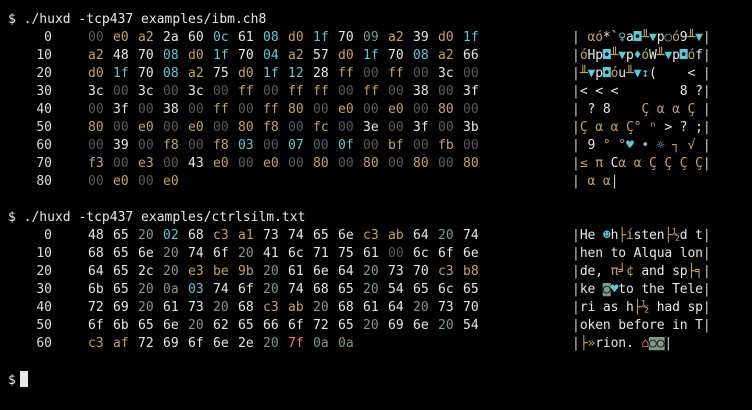  What do you see at coordinates (378, 218) in the screenshot?
I see `command-line-2: $ ./huxd -tcp437 examples/ctrlsilm.txt` at bounding box center [378, 218].